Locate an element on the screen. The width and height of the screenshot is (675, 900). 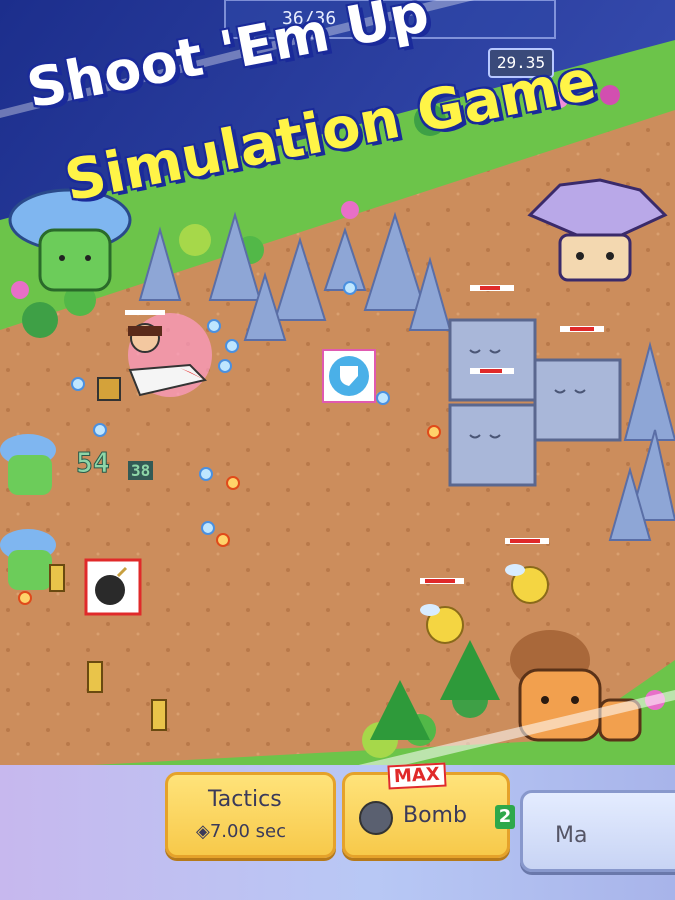
bomb-label: Bomb is located at coordinates (435, 815).